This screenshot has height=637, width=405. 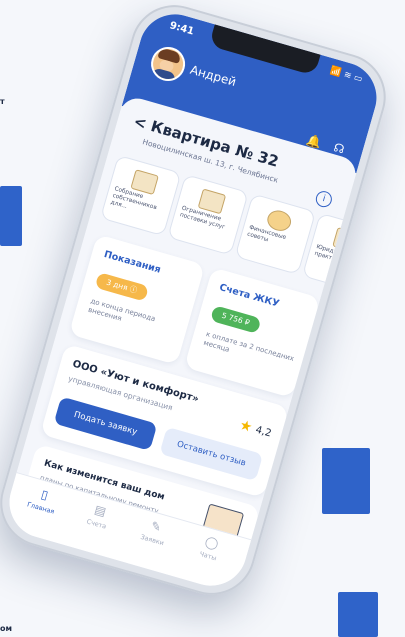 What do you see at coordinates (323, 199) in the screenshot?
I see `info-icon: i` at bounding box center [323, 199].